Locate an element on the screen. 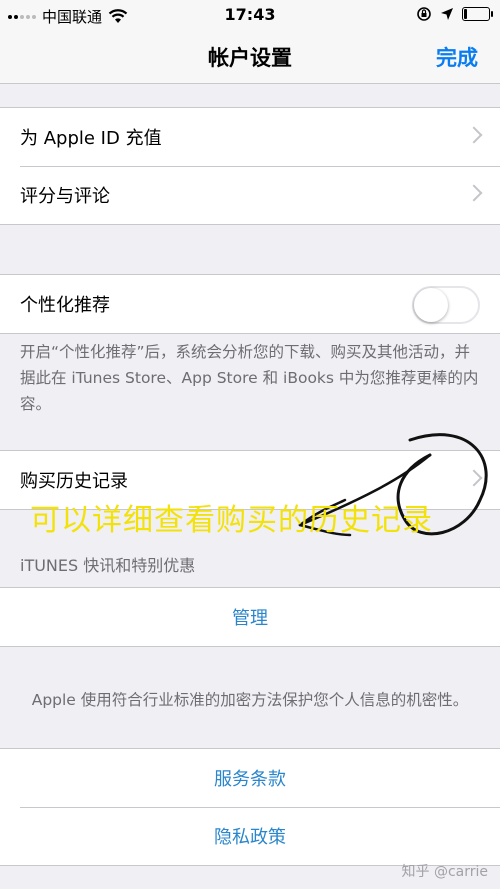  annotation-text: 可以详细查看购买的历史记录 is located at coordinates (231, 520).